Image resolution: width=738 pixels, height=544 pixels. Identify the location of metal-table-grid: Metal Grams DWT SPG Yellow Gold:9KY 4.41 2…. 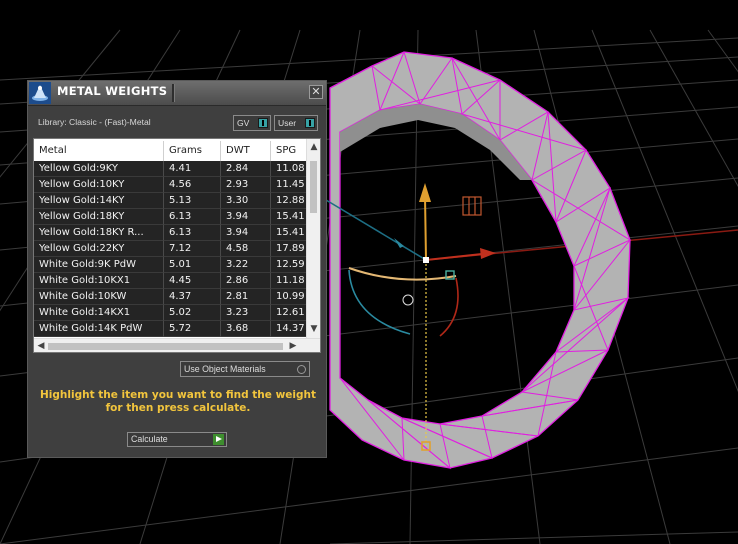
(170, 238).